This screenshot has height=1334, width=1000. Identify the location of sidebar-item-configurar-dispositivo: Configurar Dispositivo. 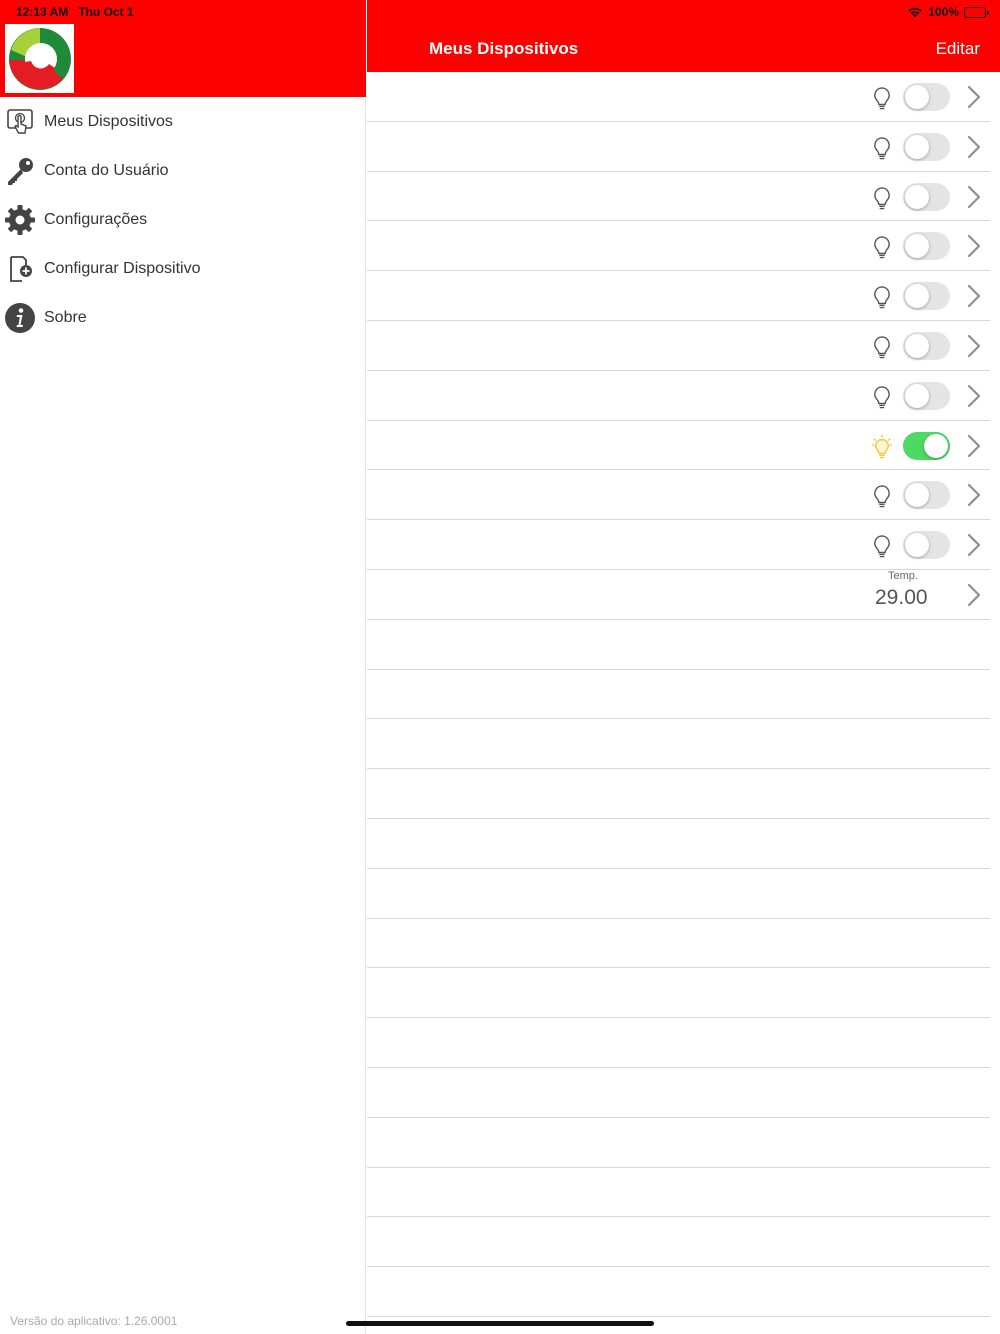
(183, 268).